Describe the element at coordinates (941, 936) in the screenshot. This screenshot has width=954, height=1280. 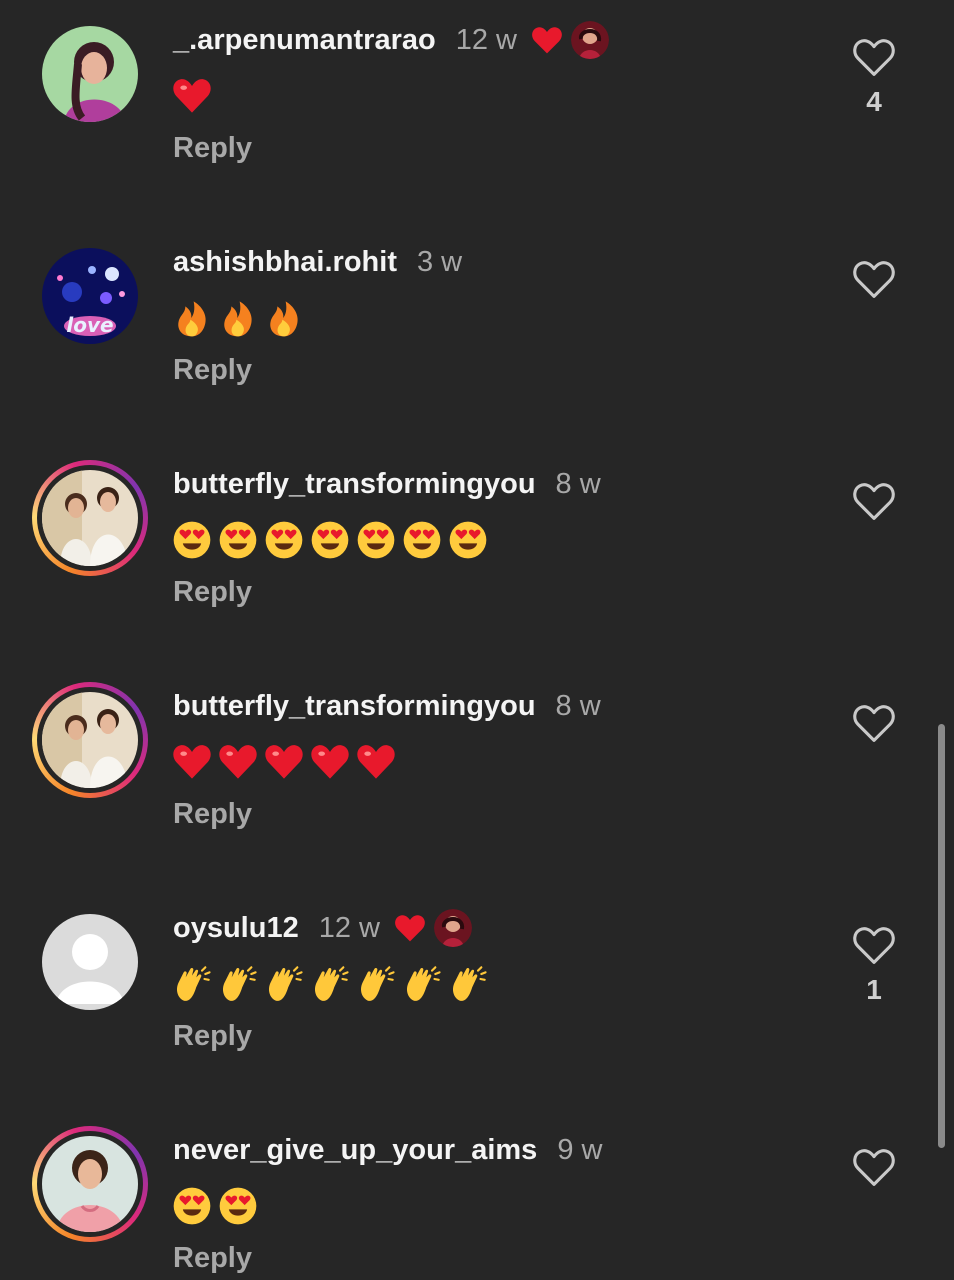
I see `scrollbar` at that location.